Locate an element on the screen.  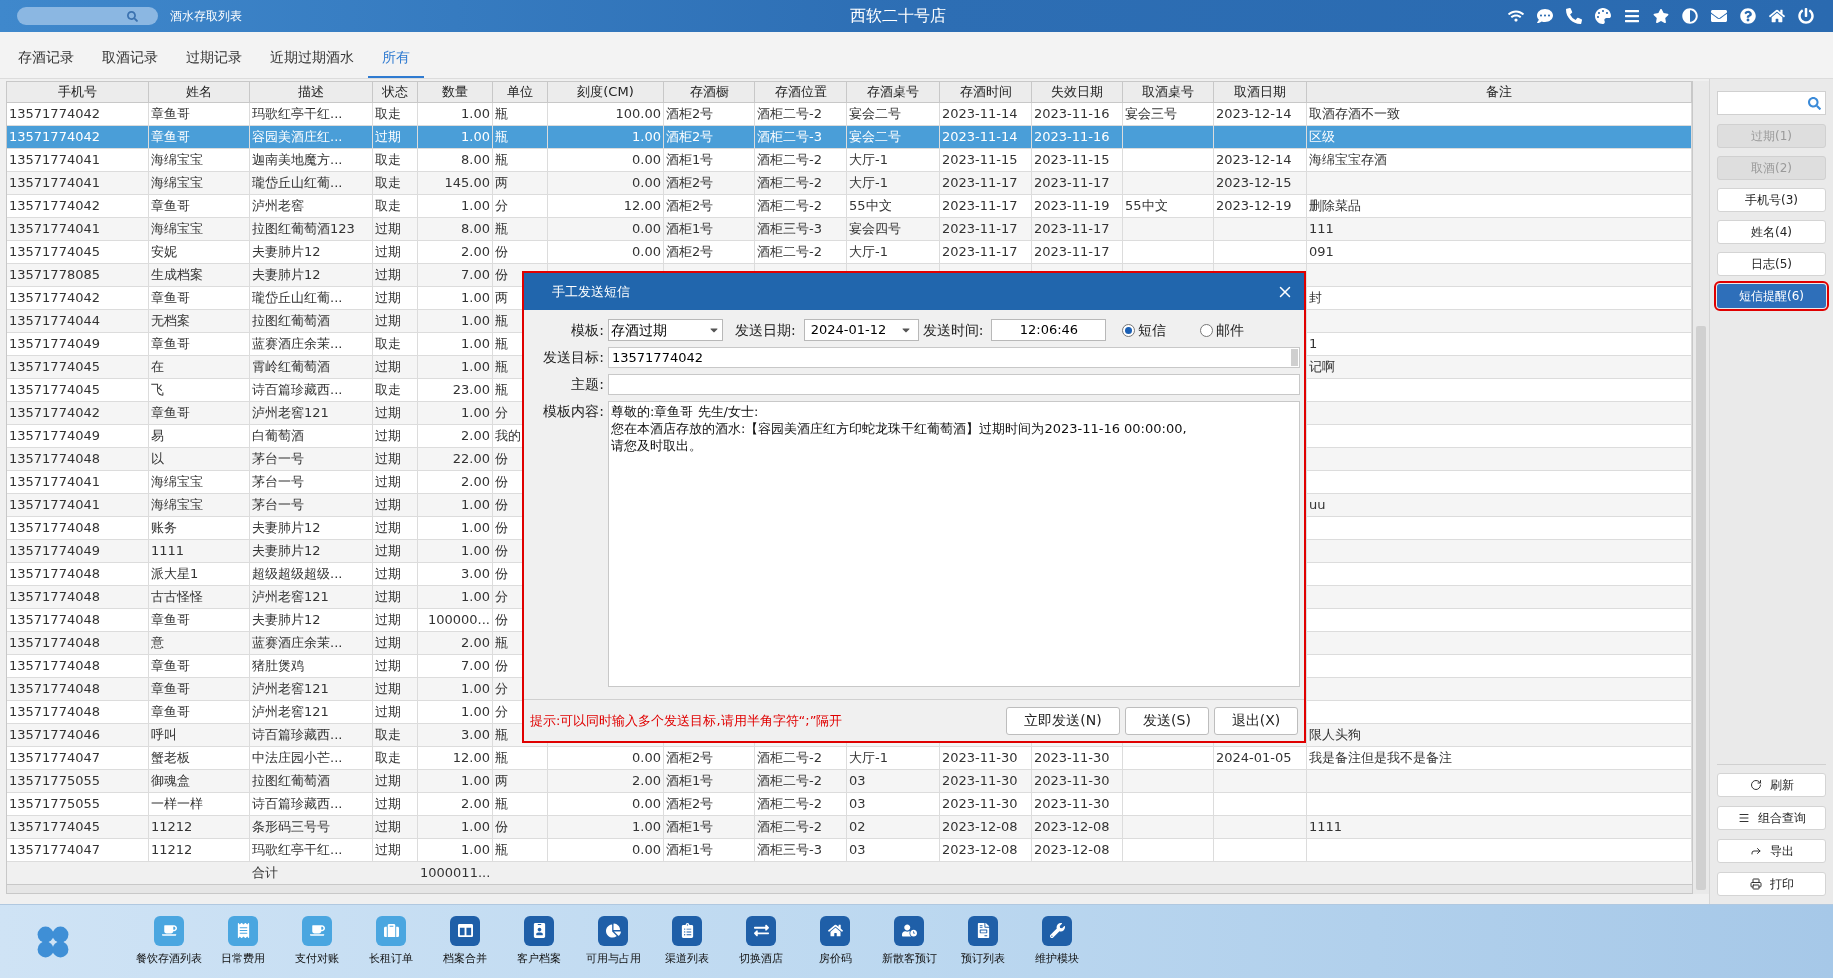
table-cell-text: 份 is located at coordinates (501, 551).